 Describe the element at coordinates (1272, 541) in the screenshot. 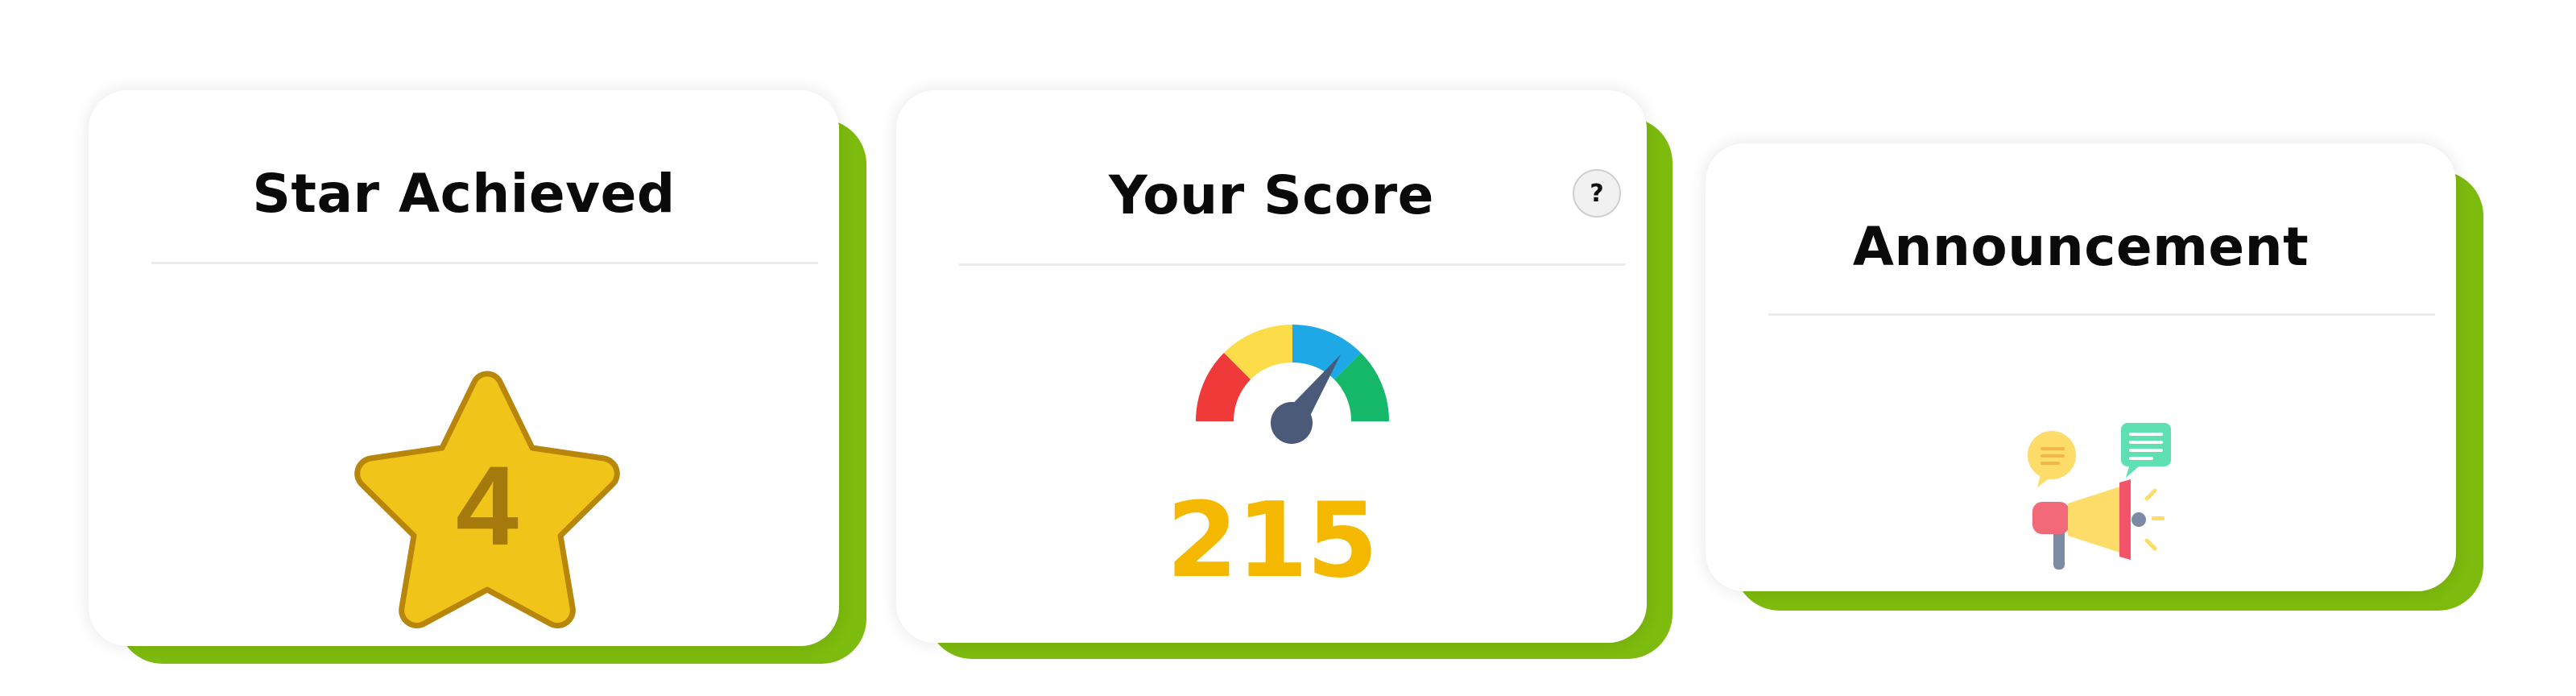

I see `score-value: 215` at that location.